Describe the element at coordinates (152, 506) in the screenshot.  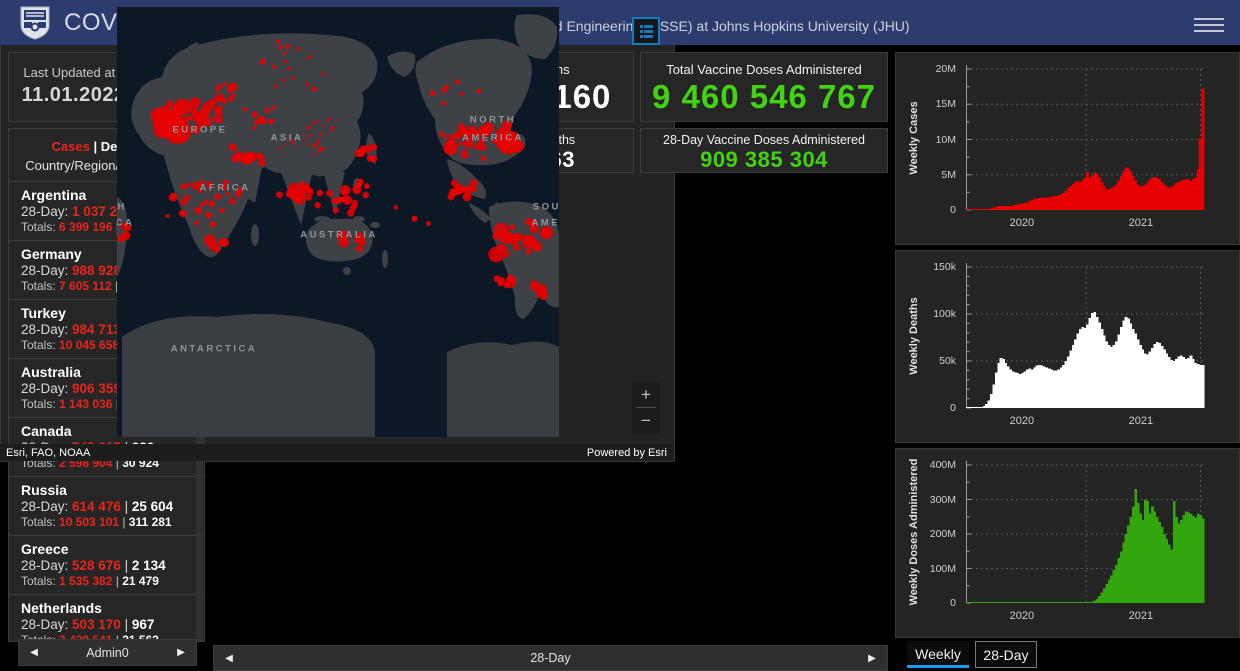
I see `d28-deaths-value: 25 604` at that location.